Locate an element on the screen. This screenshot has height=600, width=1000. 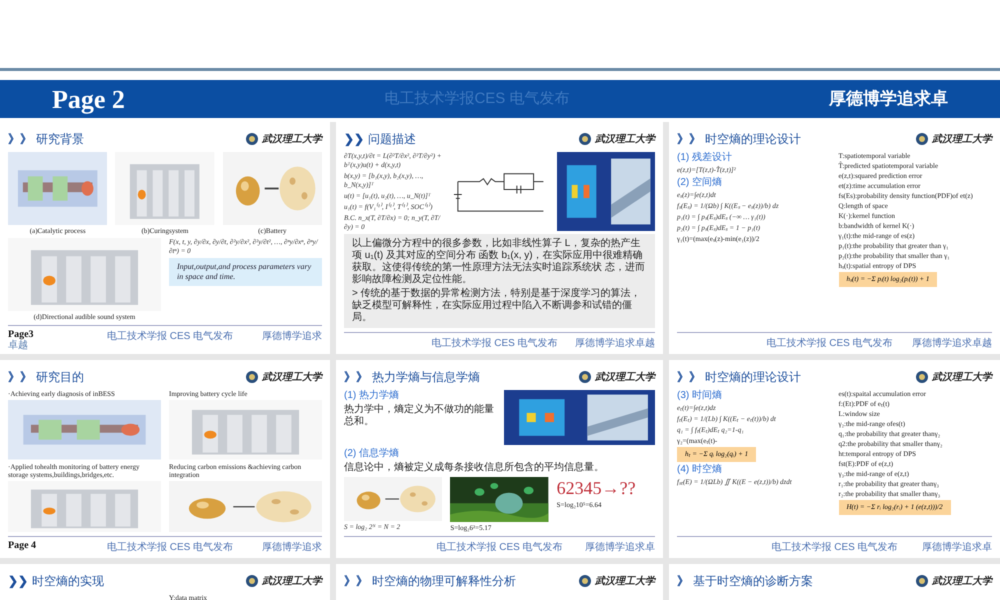
page-number: Page 4 is located at coordinates (23, 545).